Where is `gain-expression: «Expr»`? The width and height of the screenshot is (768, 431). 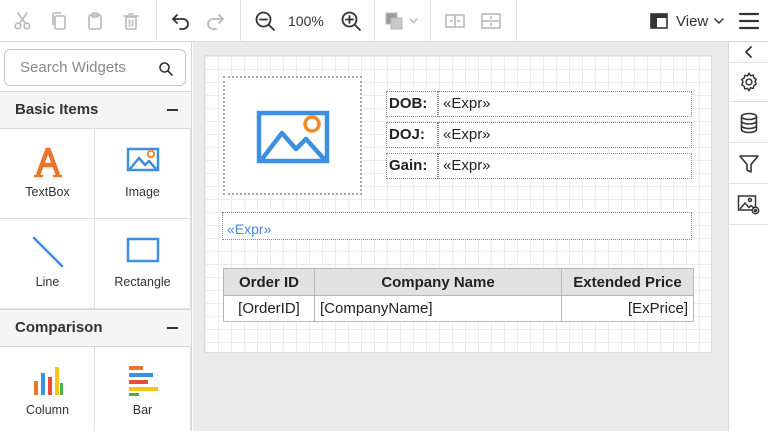
gain-expression: «Expr» is located at coordinates (565, 166).